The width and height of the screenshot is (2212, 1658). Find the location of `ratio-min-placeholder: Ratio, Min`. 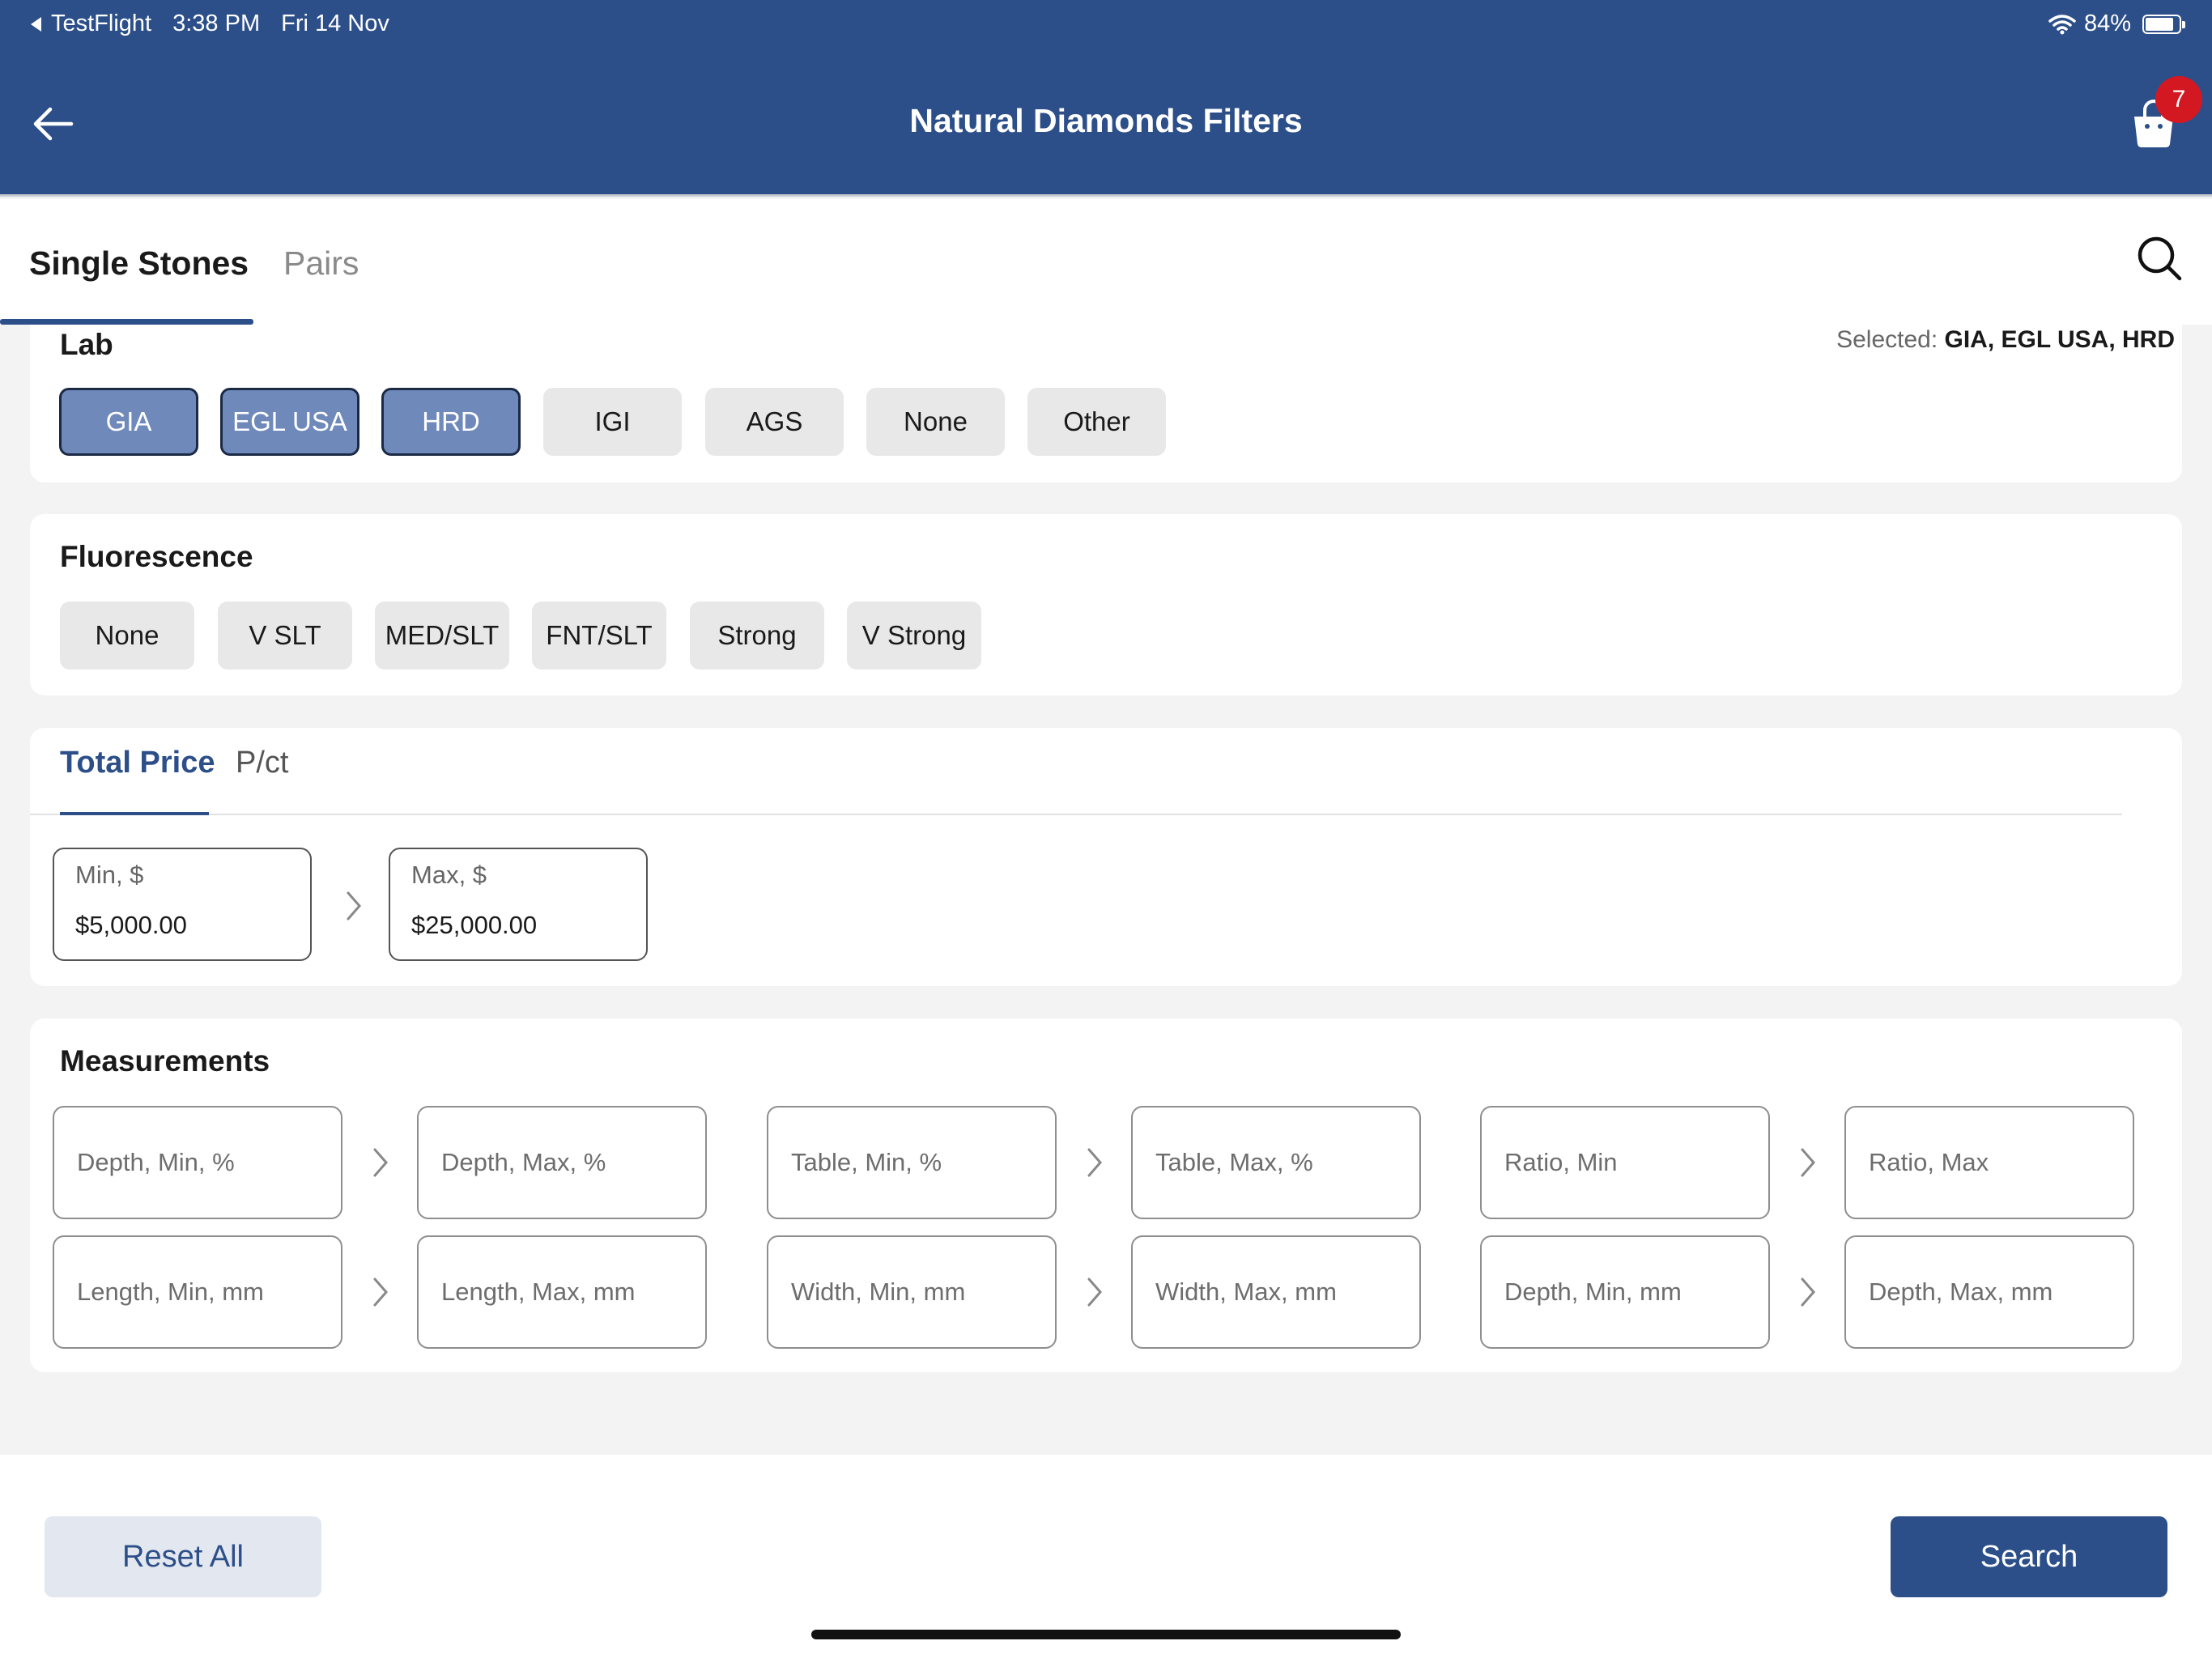

ratio-min-placeholder: Ratio, Min is located at coordinates (1561, 1162).